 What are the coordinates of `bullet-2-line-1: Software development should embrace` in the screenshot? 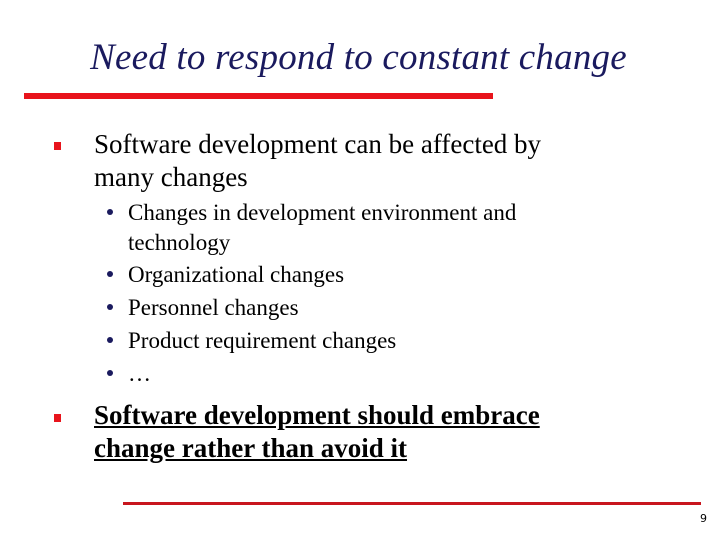 It's located at (317, 415).